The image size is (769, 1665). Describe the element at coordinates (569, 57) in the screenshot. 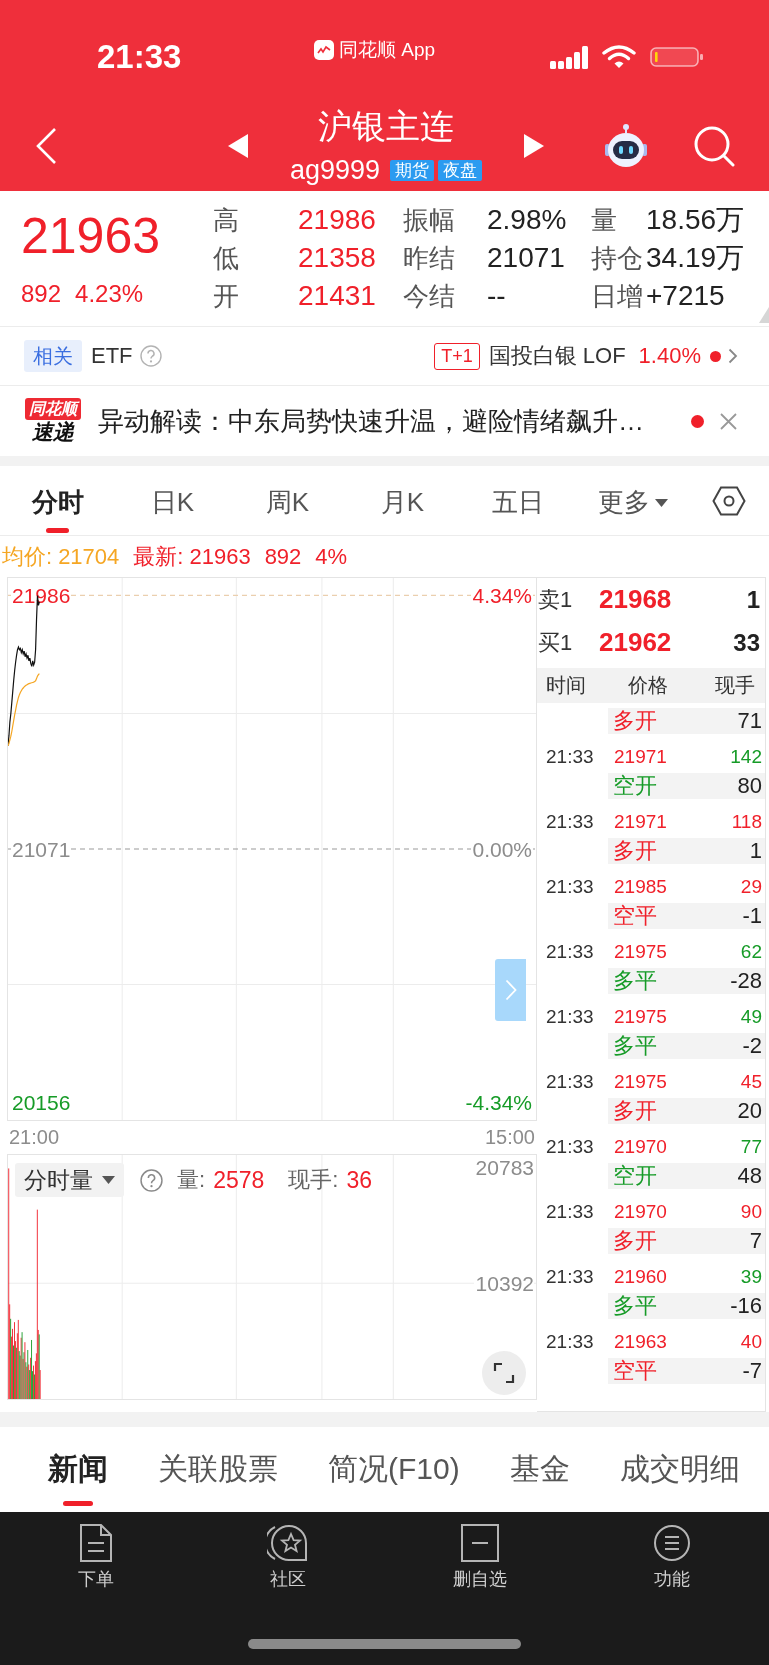

I see `signal-icon` at that location.